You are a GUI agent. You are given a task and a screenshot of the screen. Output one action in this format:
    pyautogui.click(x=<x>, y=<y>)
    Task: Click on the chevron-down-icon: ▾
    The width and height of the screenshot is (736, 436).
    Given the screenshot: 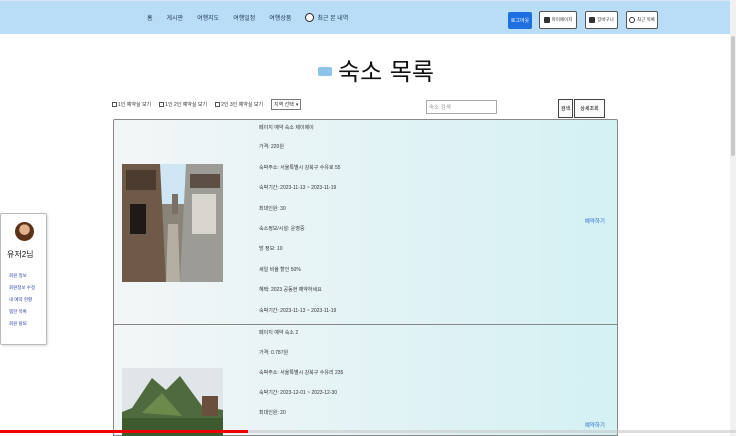 What is the action you would take?
    pyautogui.click(x=297, y=104)
    